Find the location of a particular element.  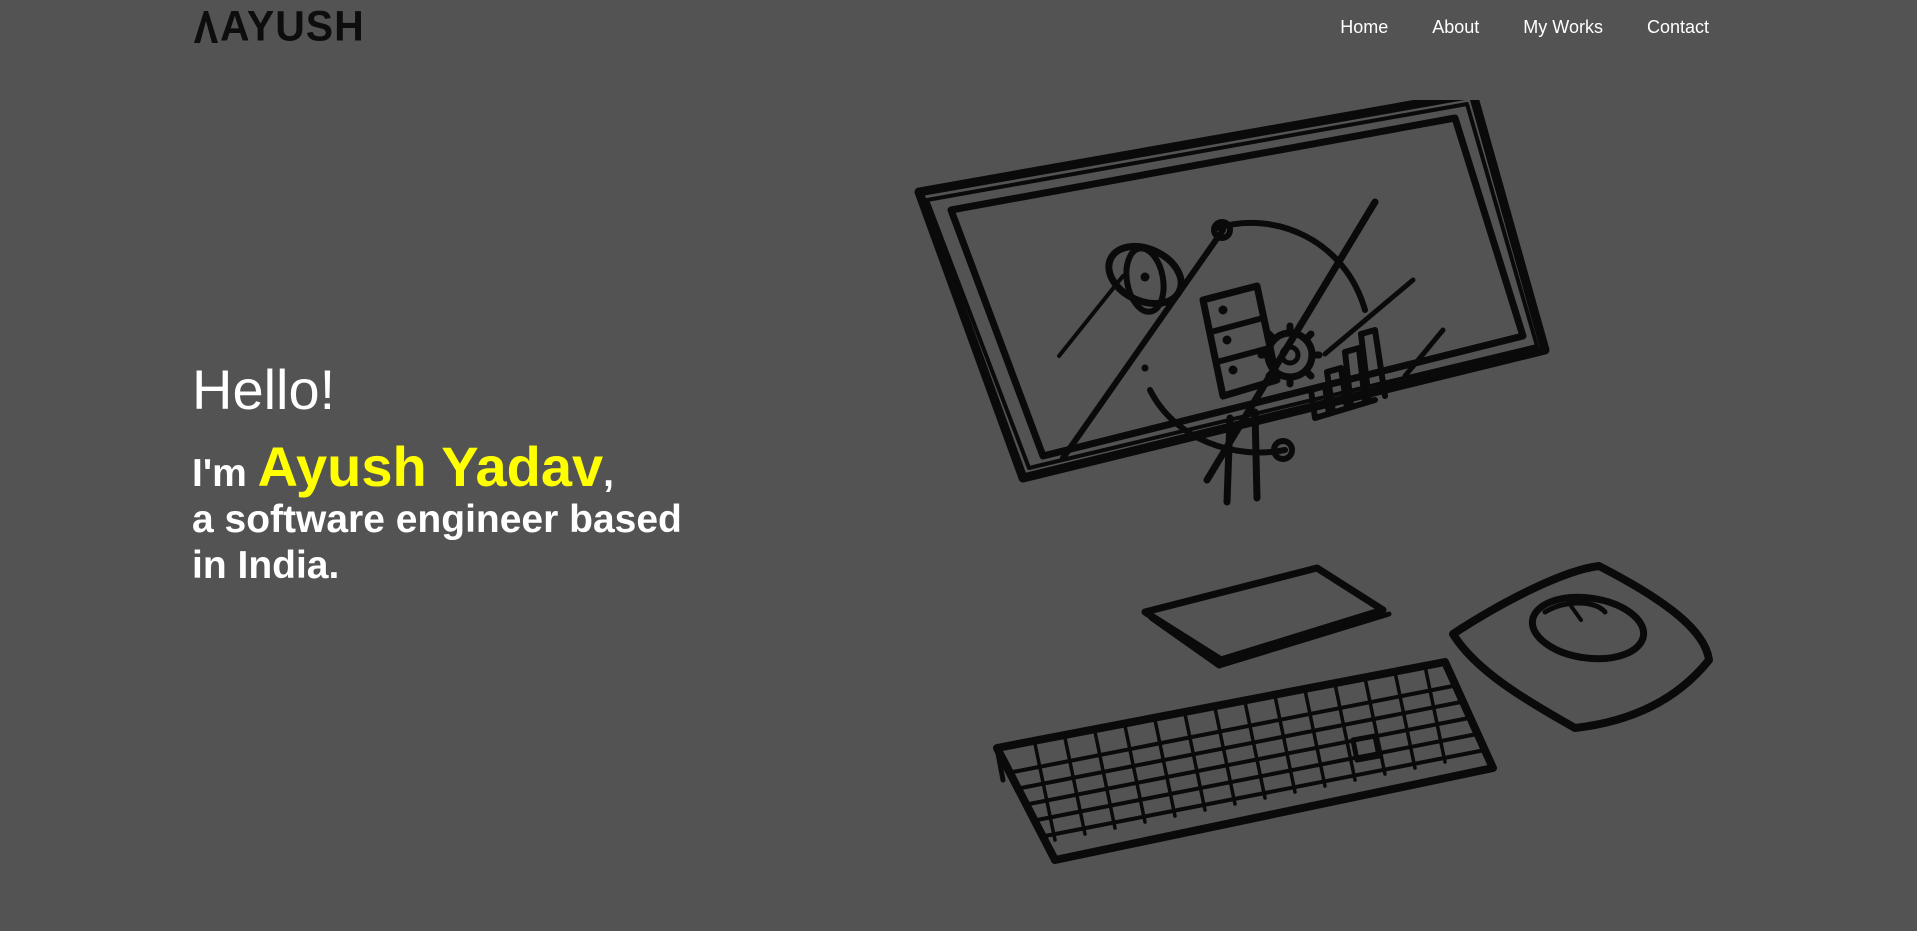

main-nav: Home About My Works Contact is located at coordinates (1502, 27).